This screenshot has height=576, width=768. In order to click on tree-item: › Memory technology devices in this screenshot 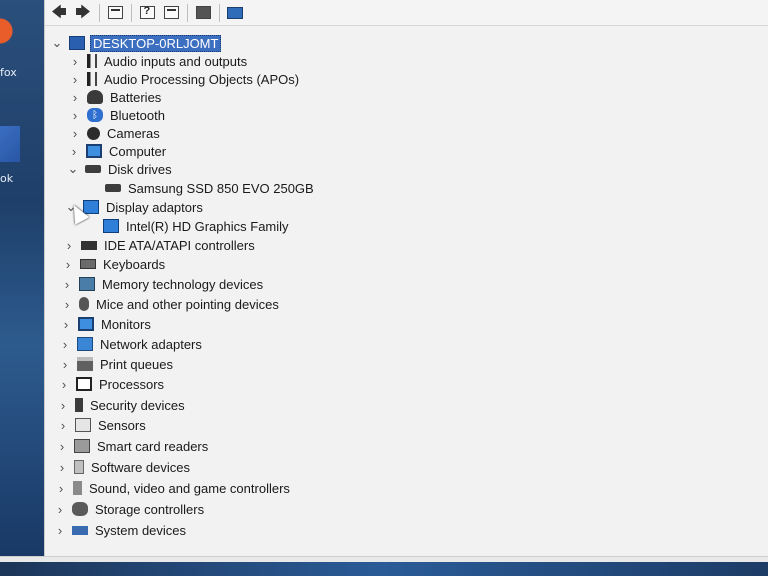, I will do `click(162, 284)`.